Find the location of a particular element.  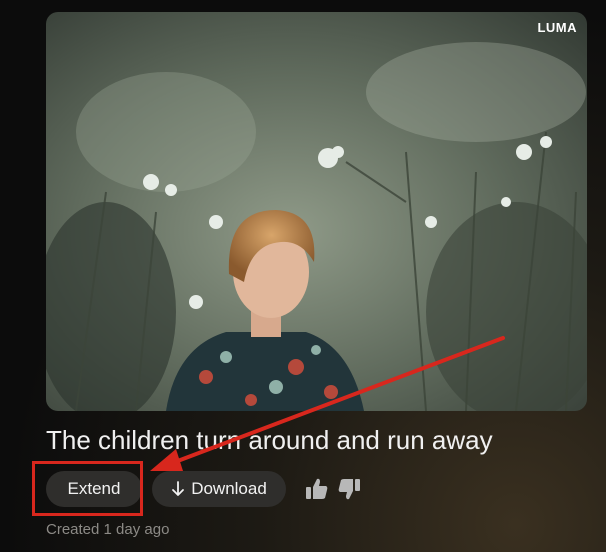

thumbs-up-icon is located at coordinates (317, 489).